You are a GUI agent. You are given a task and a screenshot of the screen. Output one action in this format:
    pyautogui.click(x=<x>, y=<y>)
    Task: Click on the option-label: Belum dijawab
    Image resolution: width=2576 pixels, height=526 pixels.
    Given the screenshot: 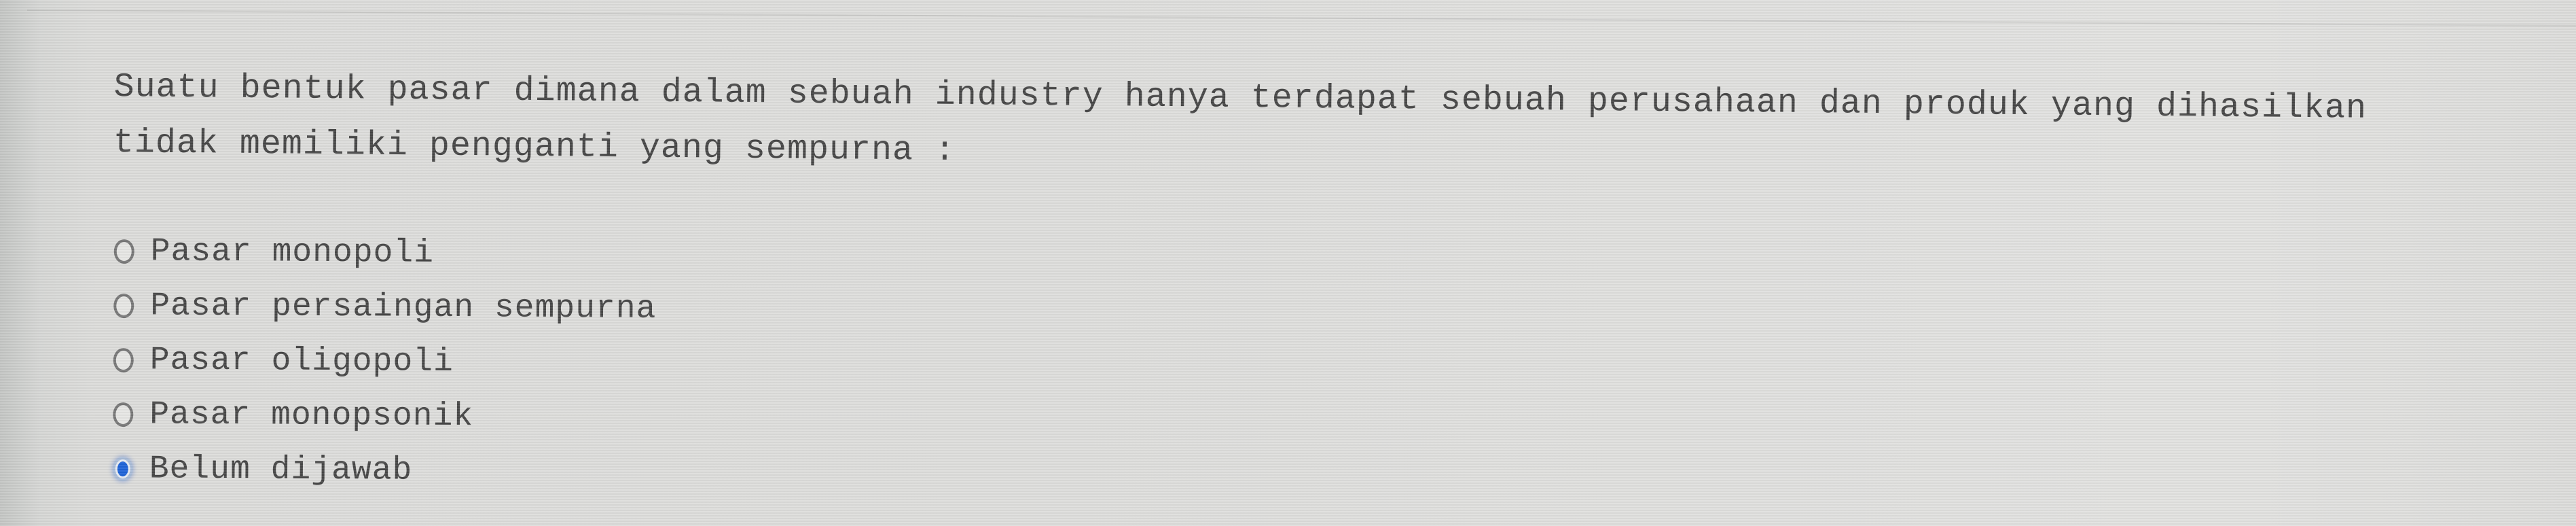 What is the action you would take?
    pyautogui.click(x=281, y=470)
    